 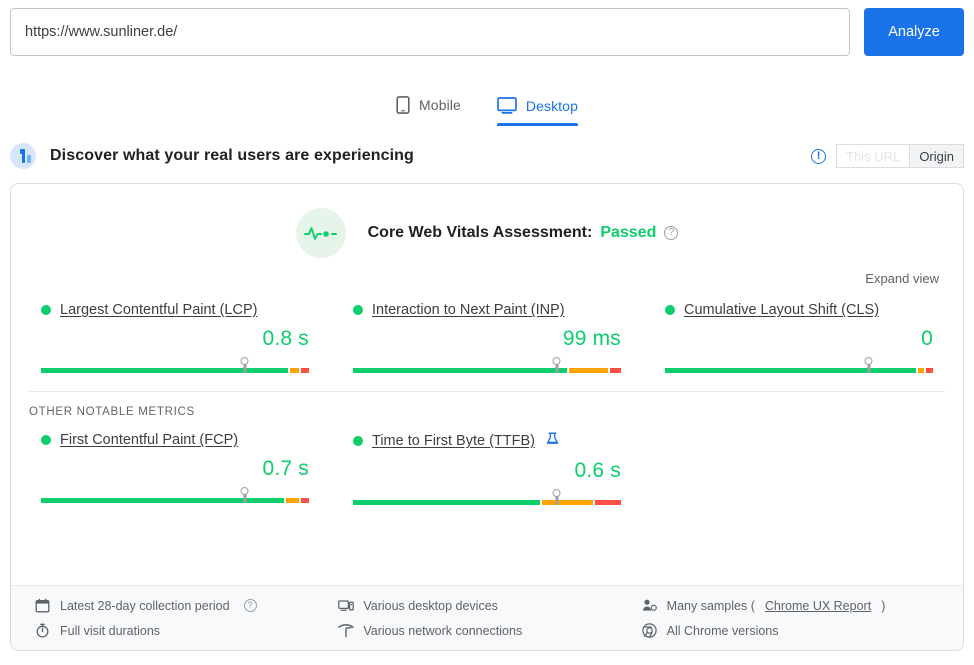 I want to click on assessment-row: Core Web Vitals Assessment: Passed ?, so click(x=487, y=221).